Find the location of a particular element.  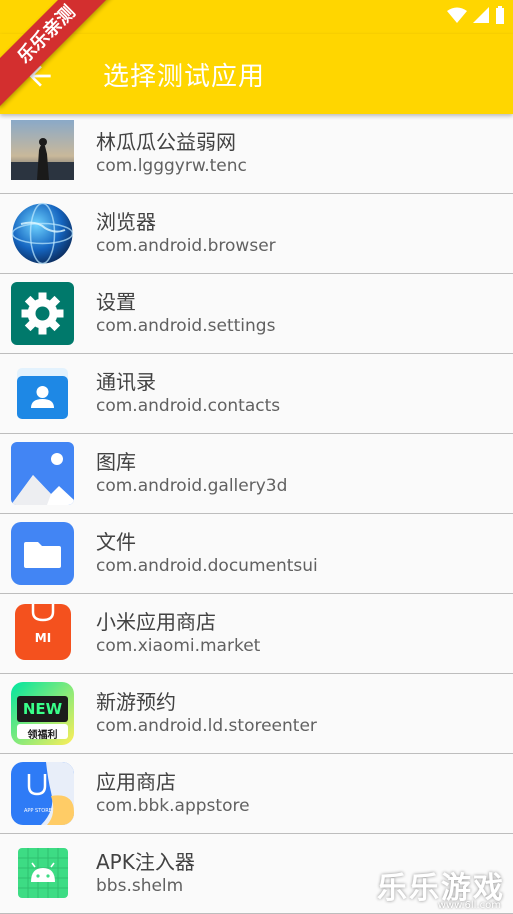

folder-icon is located at coordinates (42, 553).